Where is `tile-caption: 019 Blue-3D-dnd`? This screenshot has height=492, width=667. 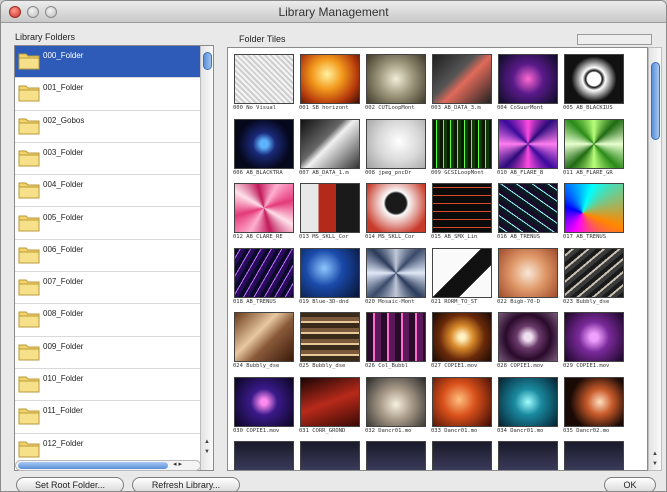 tile-caption: 019 Blue-3D-dnd is located at coordinates (324, 301).